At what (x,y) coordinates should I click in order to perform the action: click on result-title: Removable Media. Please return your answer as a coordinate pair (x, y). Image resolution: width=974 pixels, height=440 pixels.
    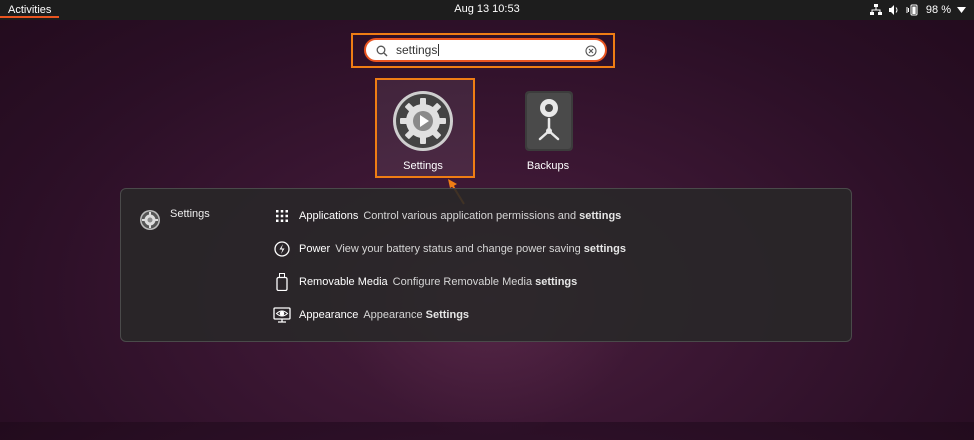
    Looking at the image, I should click on (343, 282).